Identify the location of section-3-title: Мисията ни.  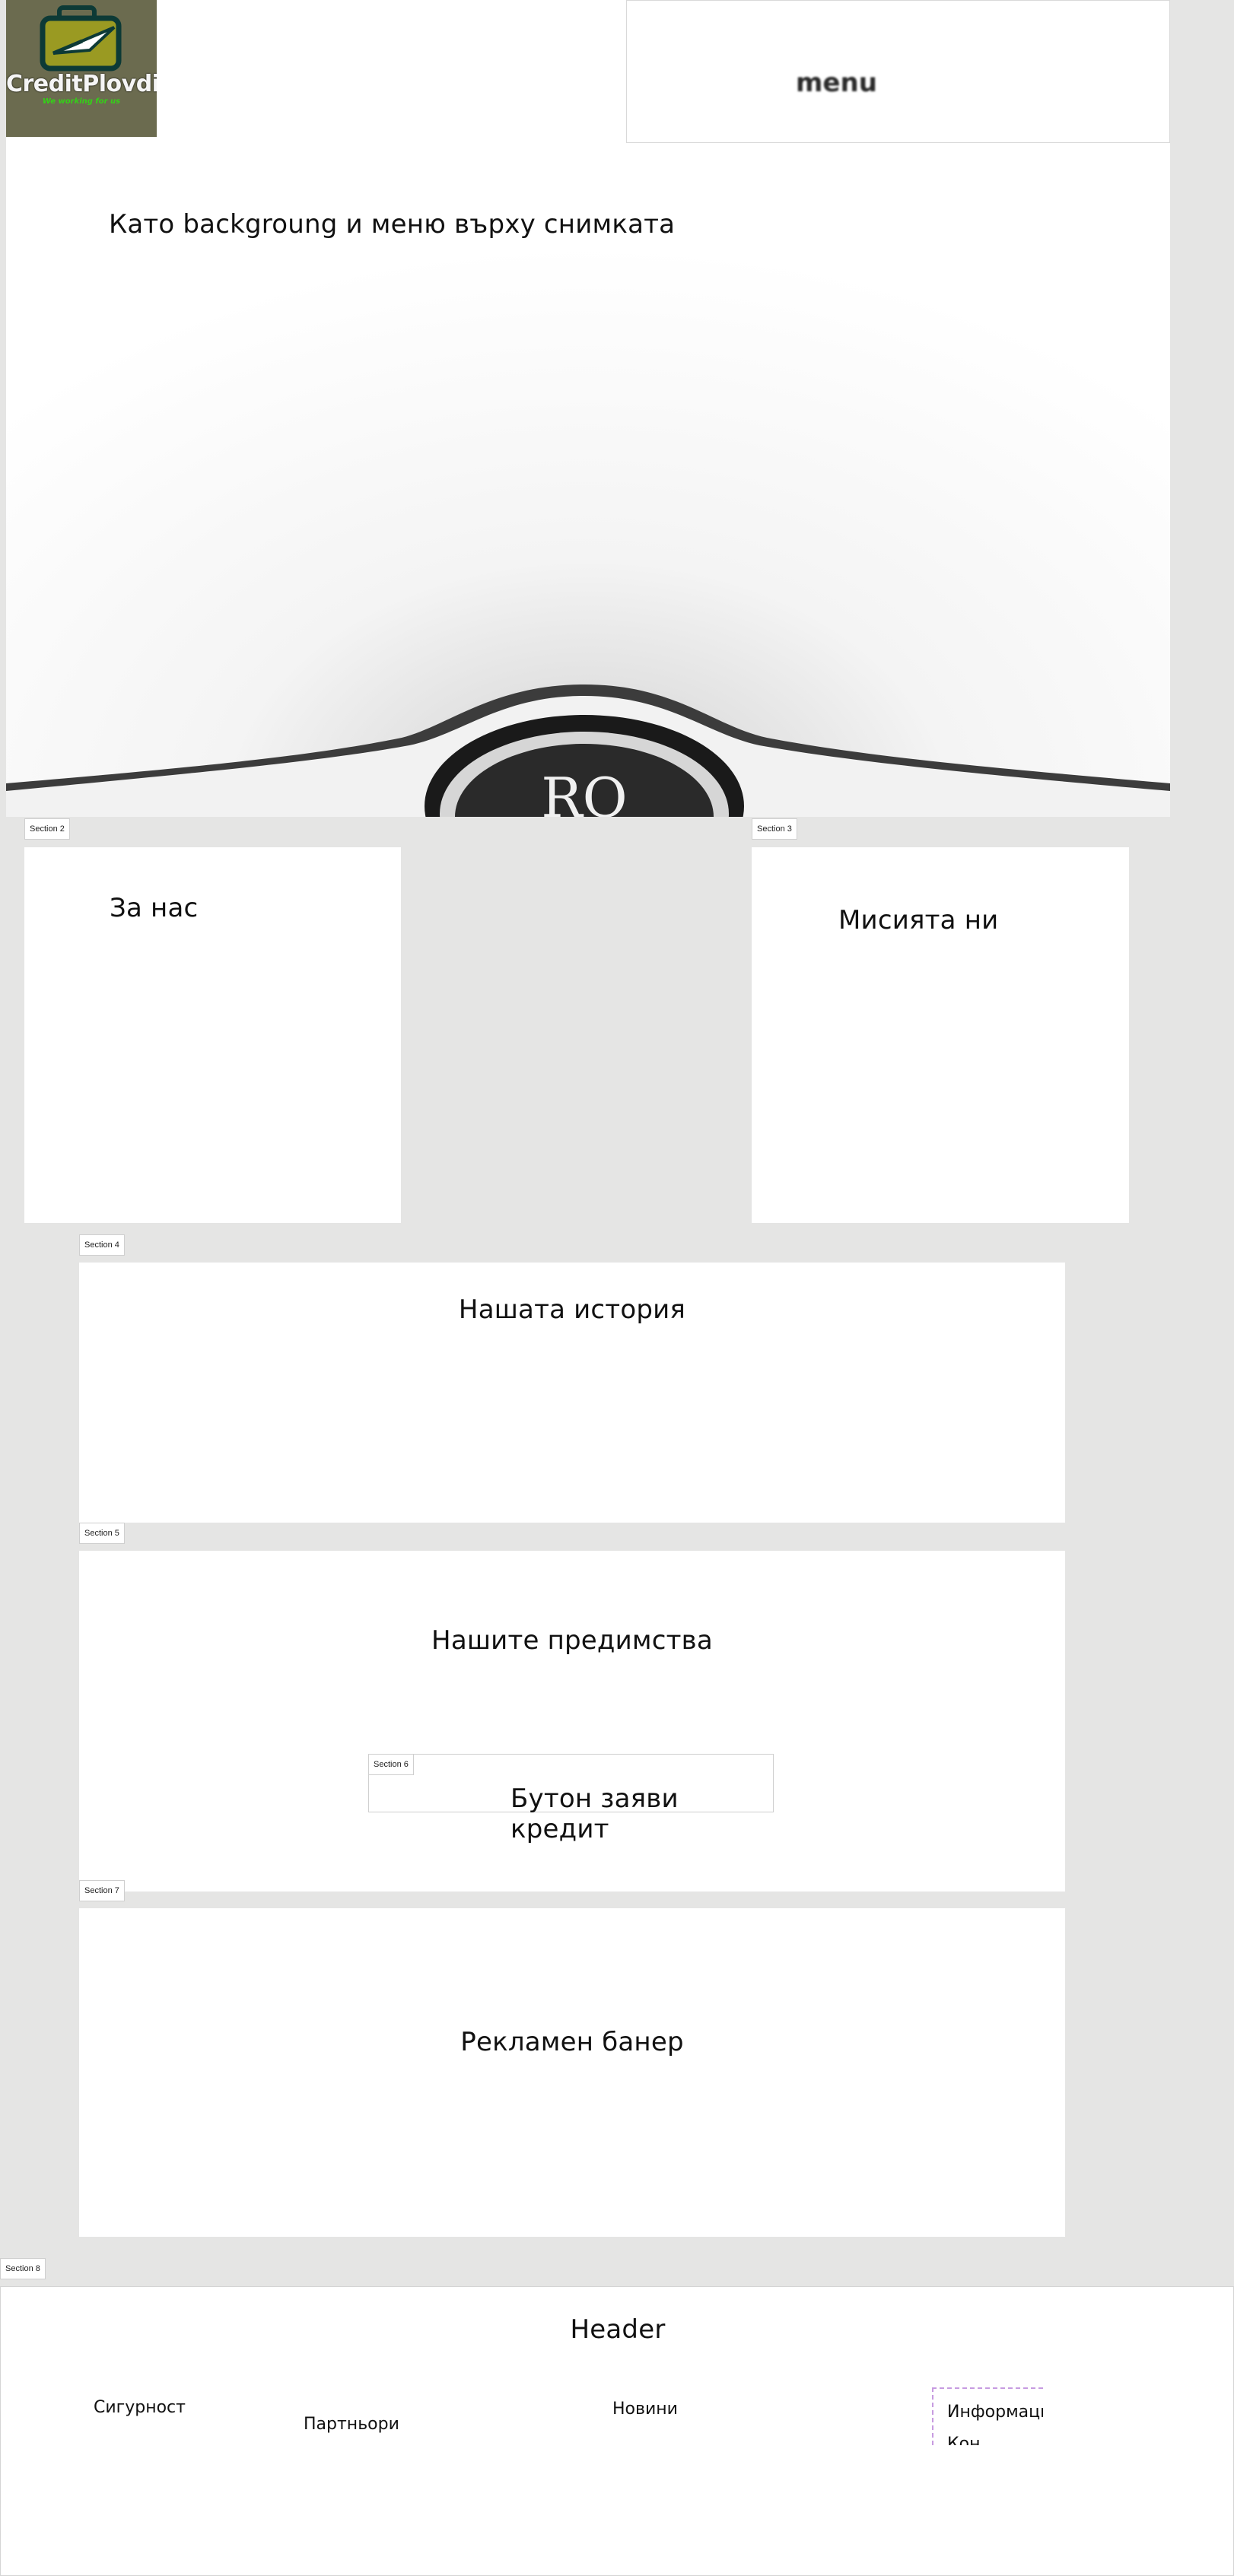
(918, 920).